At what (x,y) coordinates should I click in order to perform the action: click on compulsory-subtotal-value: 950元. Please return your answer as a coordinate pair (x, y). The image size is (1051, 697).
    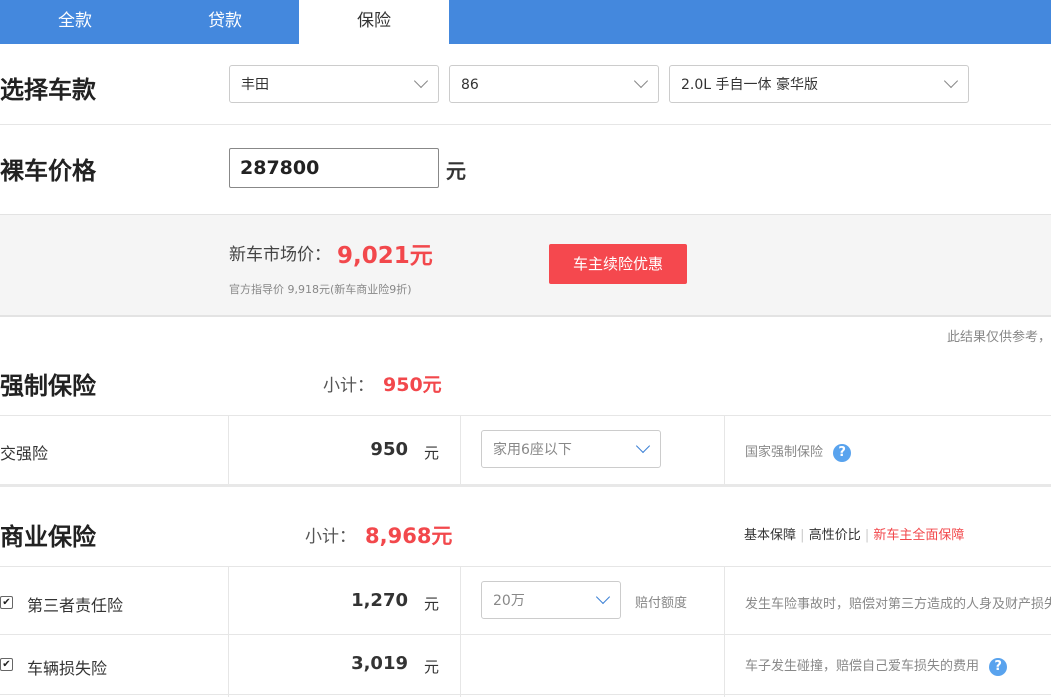
    Looking at the image, I should click on (412, 385).